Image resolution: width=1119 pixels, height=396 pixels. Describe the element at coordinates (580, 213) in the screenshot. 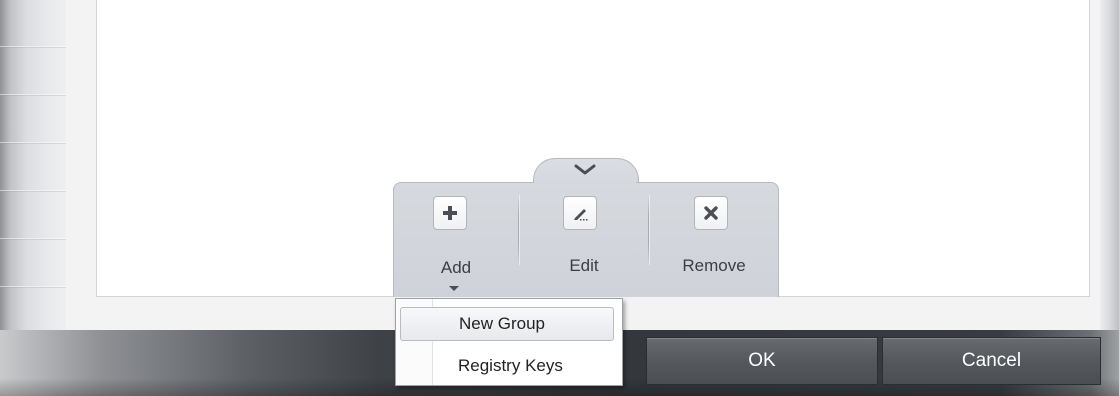

I see `pencil-icon` at that location.